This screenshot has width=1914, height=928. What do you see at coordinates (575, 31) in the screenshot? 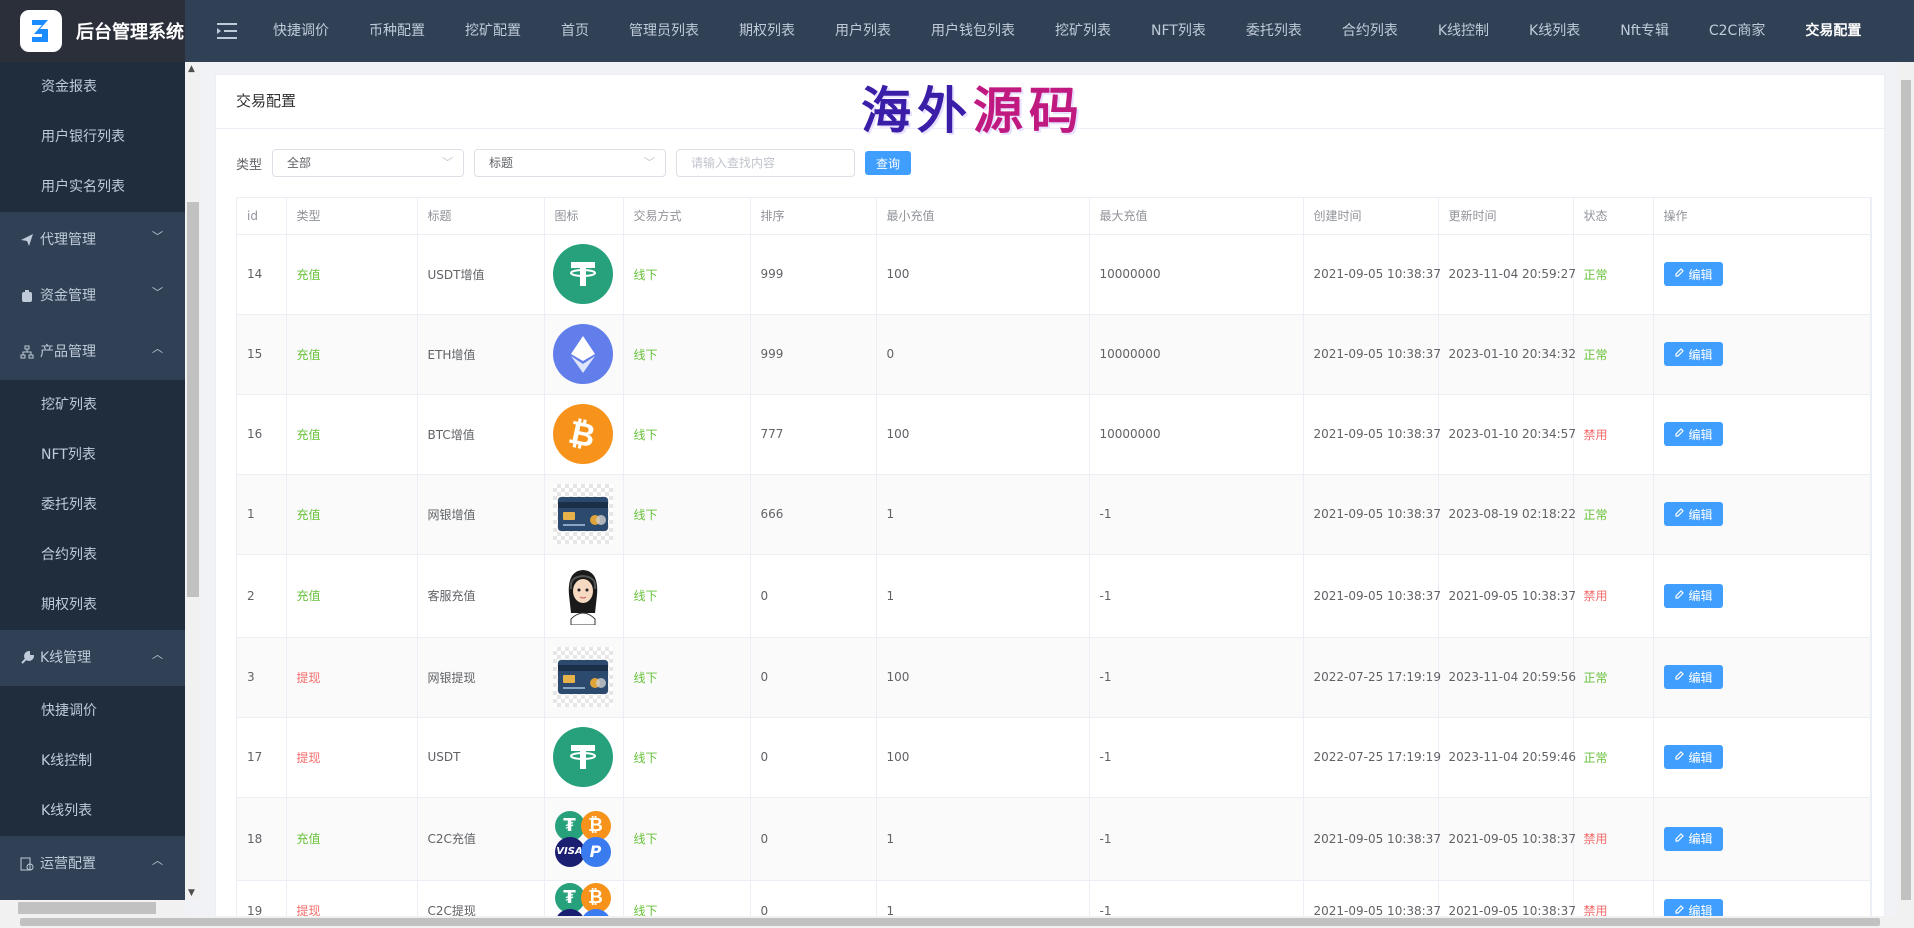
I see `top-nav-tab: 首页` at bounding box center [575, 31].